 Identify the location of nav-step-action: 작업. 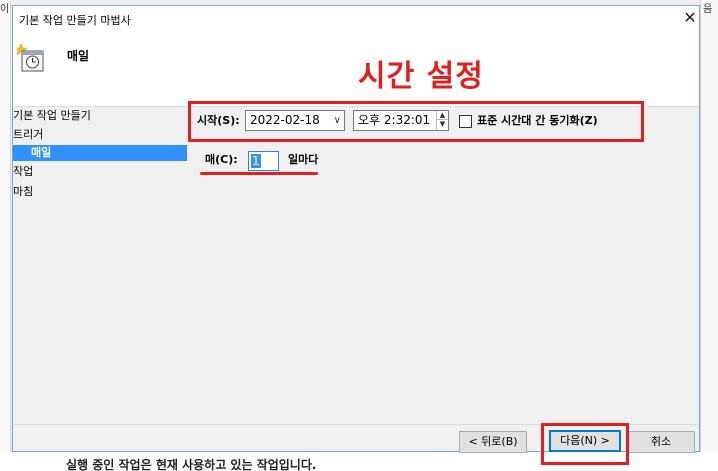
(23, 172).